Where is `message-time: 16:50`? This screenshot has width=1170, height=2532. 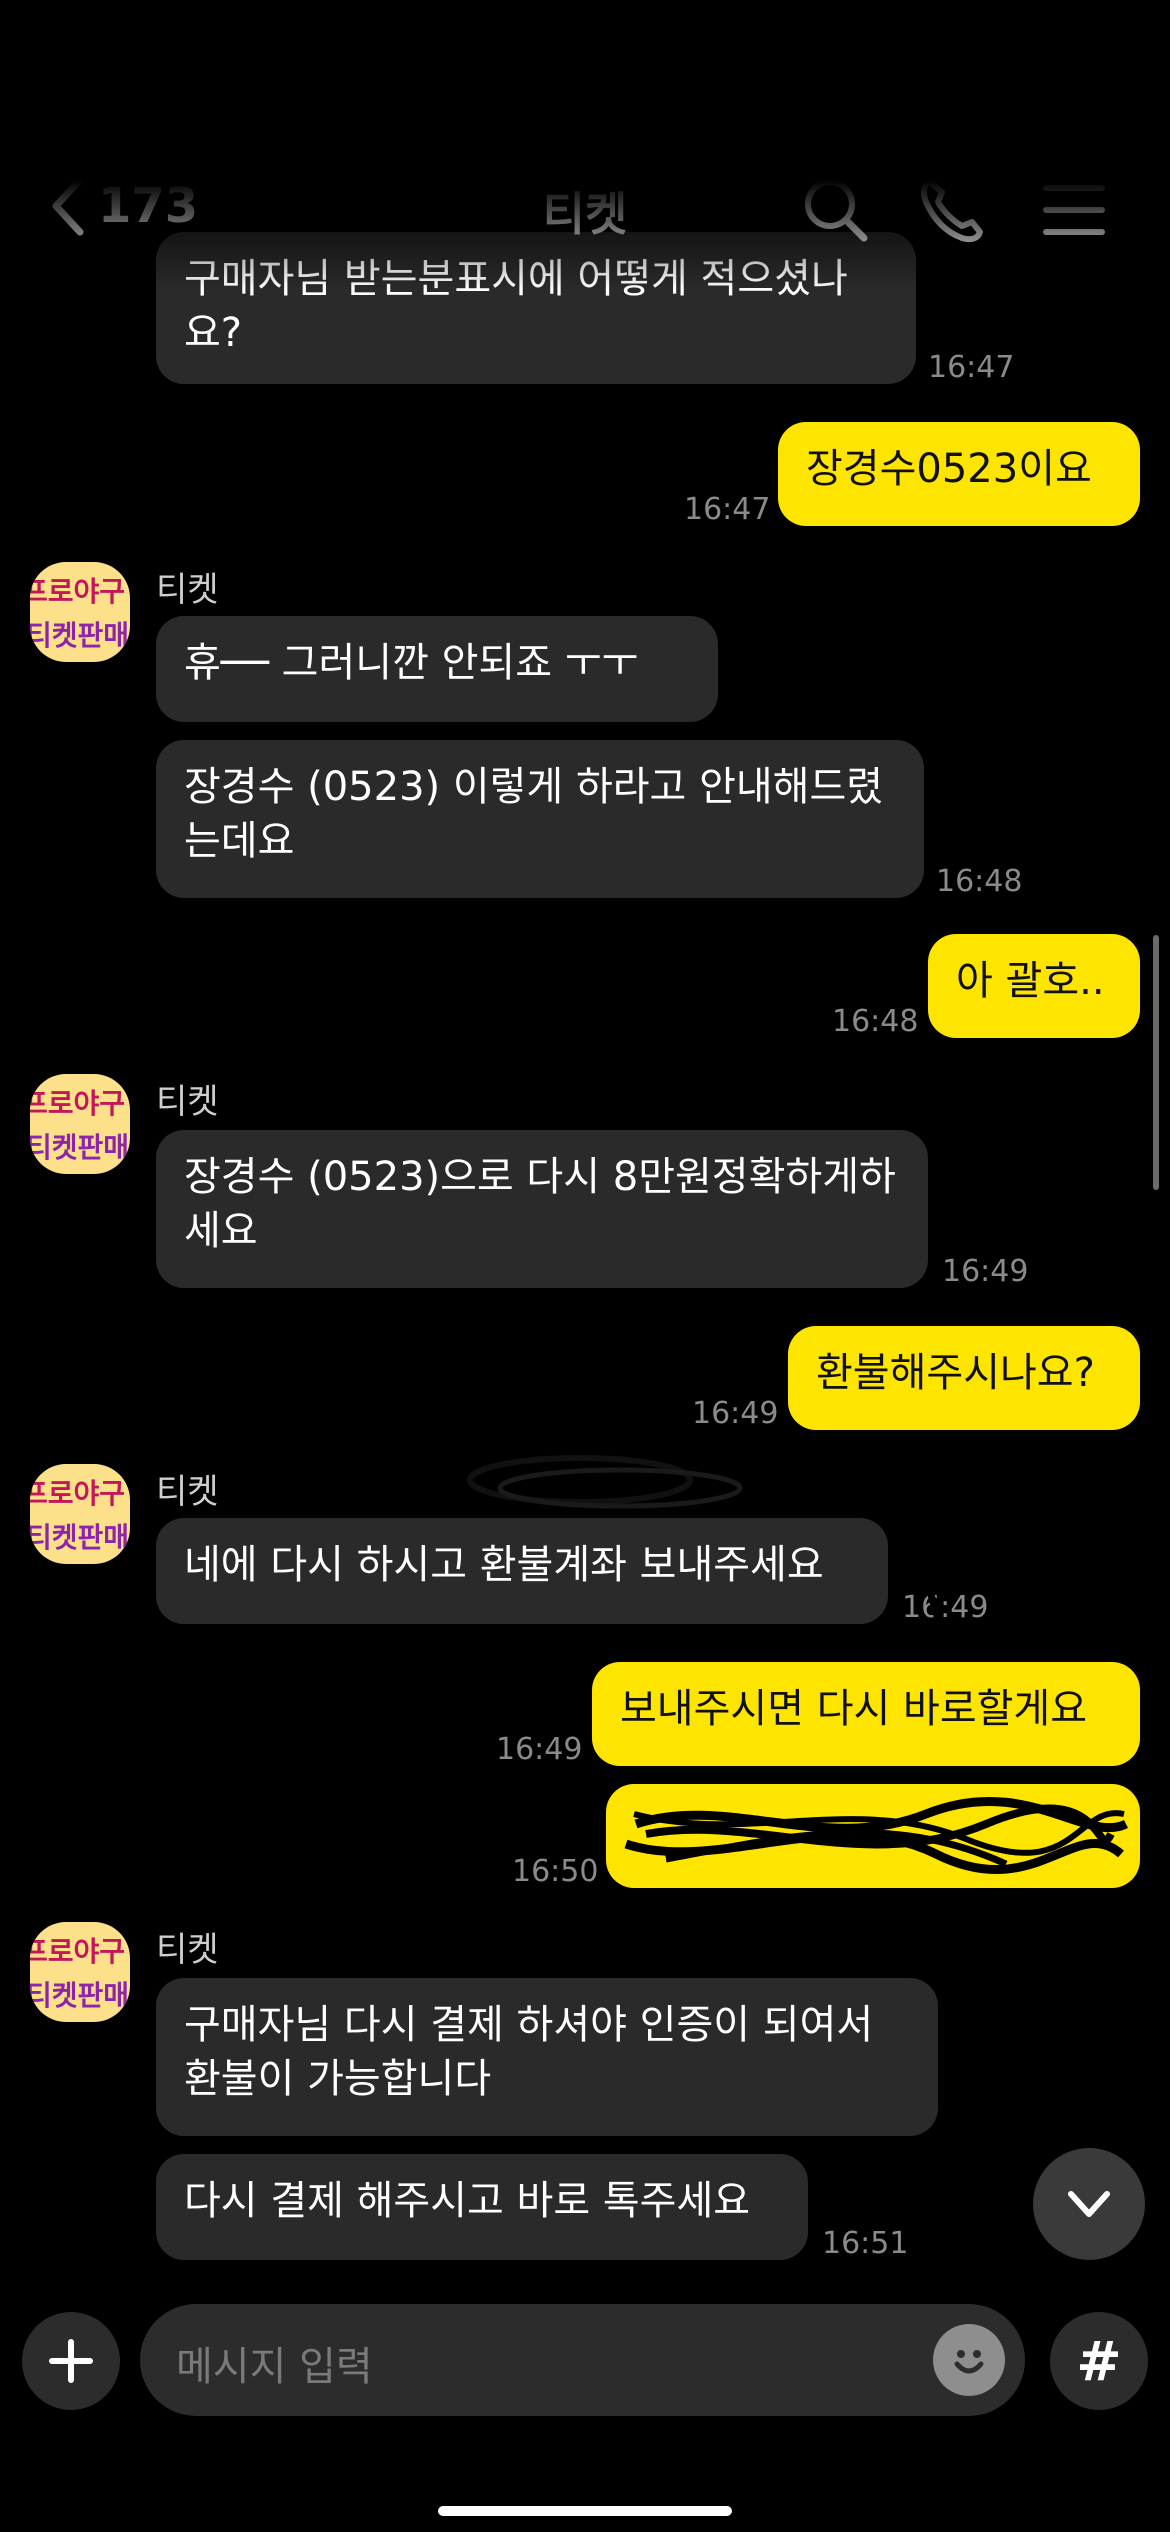 message-time: 16:50 is located at coordinates (555, 1871).